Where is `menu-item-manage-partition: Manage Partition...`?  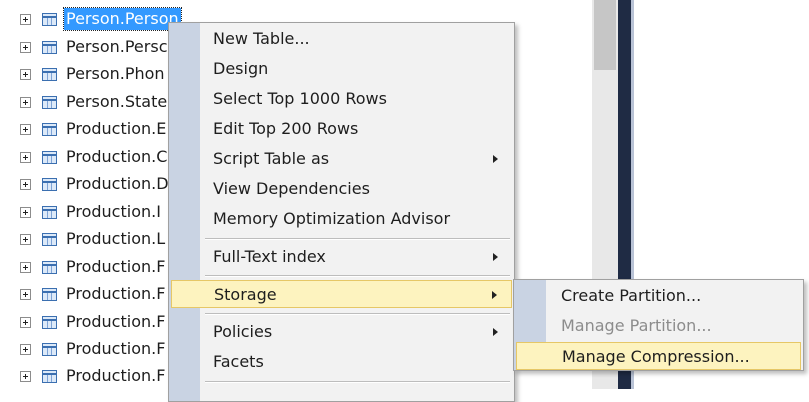 menu-item-manage-partition: Manage Partition... is located at coordinates (658, 326).